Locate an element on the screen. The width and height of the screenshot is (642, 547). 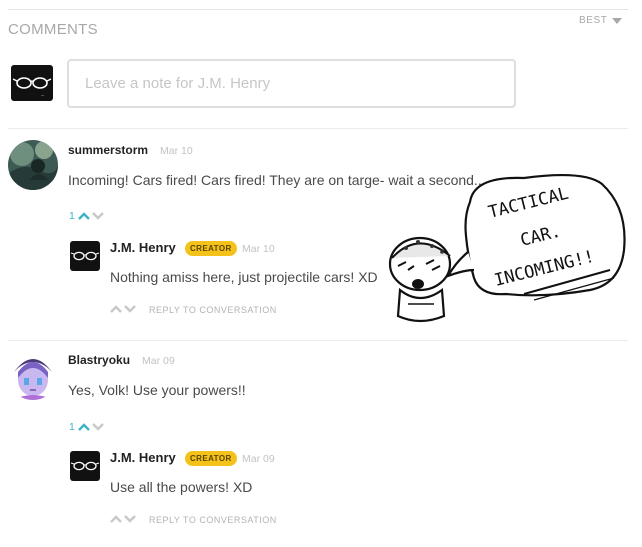
comment-input is located at coordinates (291, 83).